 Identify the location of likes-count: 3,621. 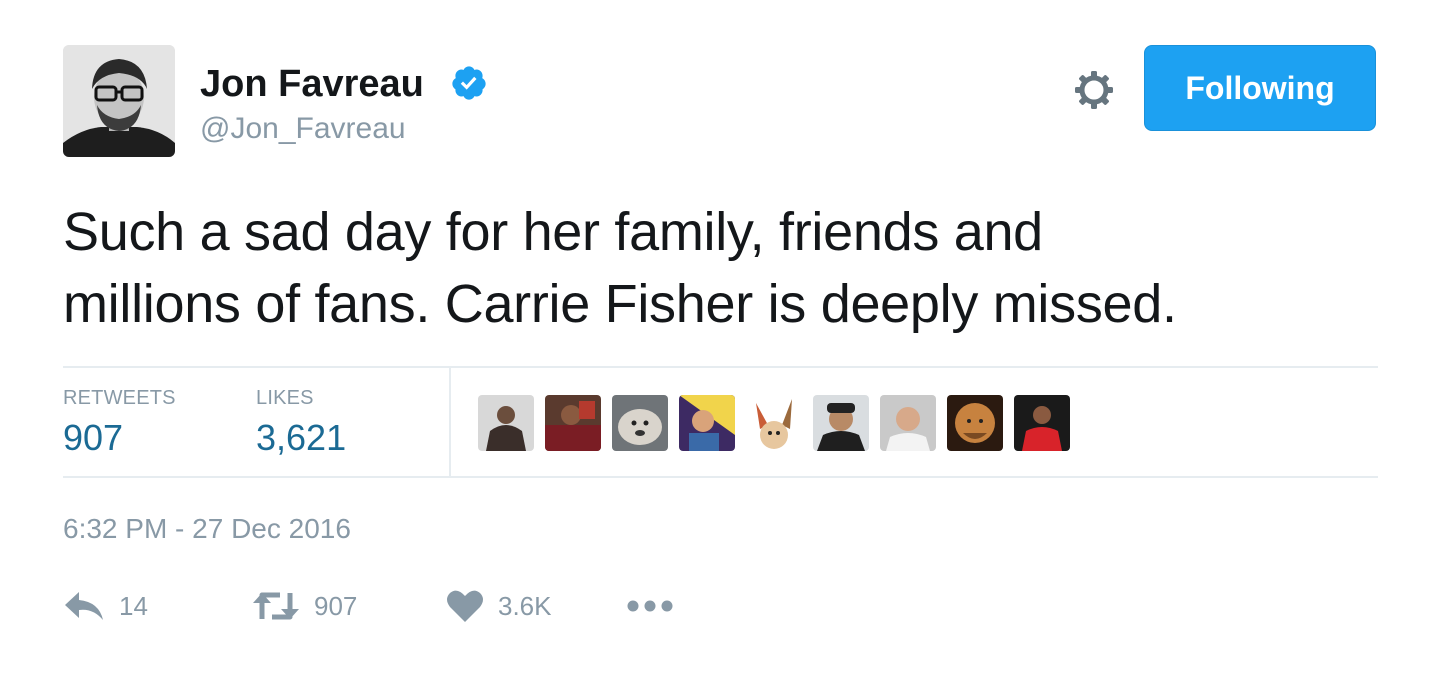
(301, 437).